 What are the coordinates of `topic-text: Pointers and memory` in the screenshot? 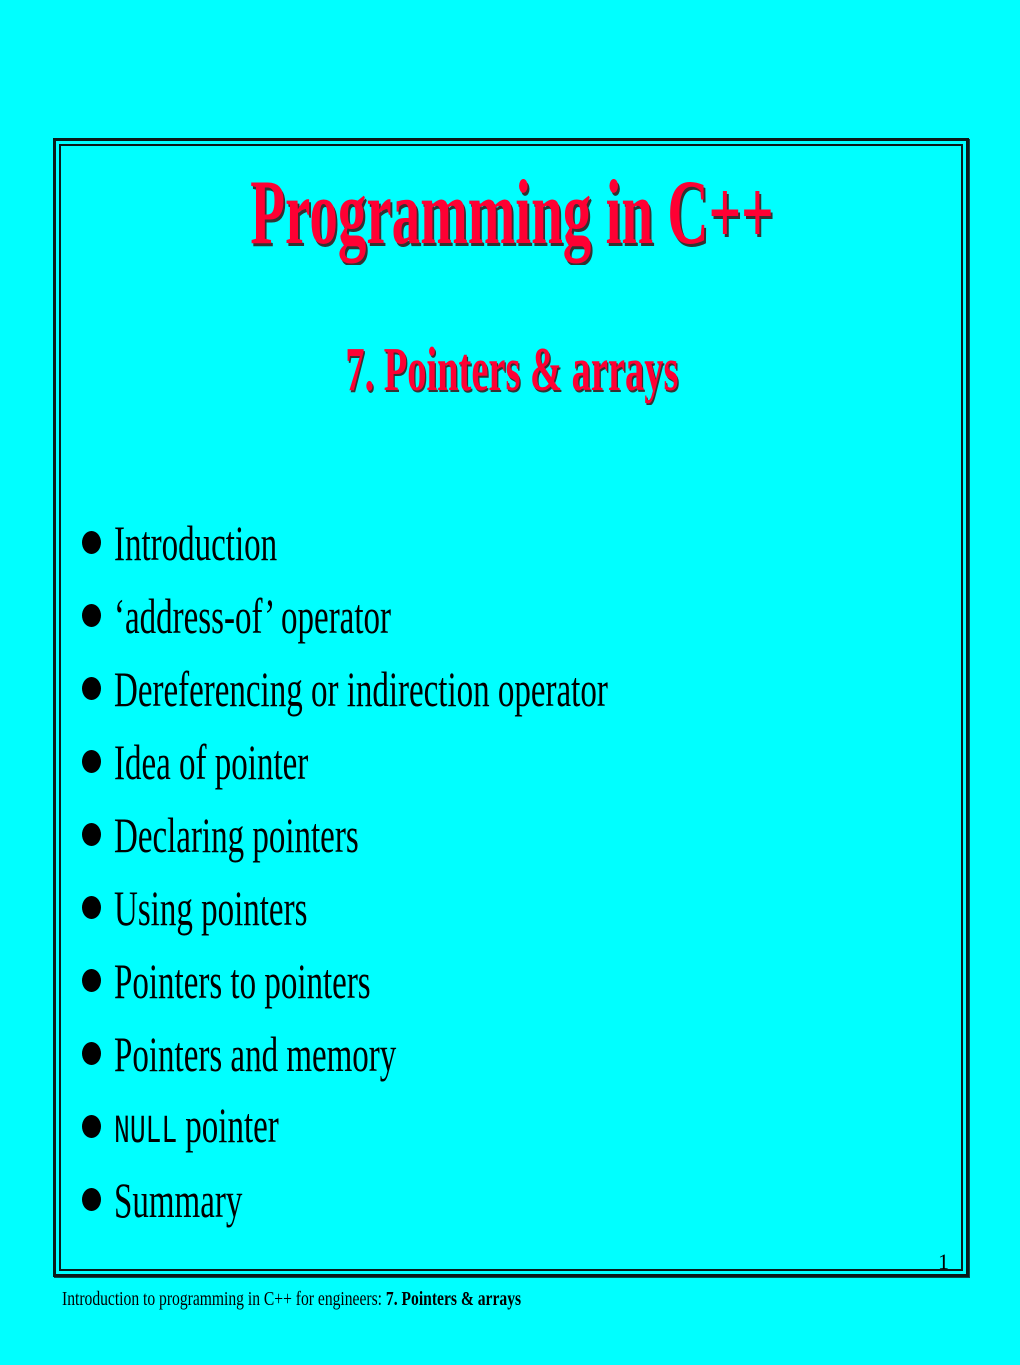 It's located at (255, 1054).